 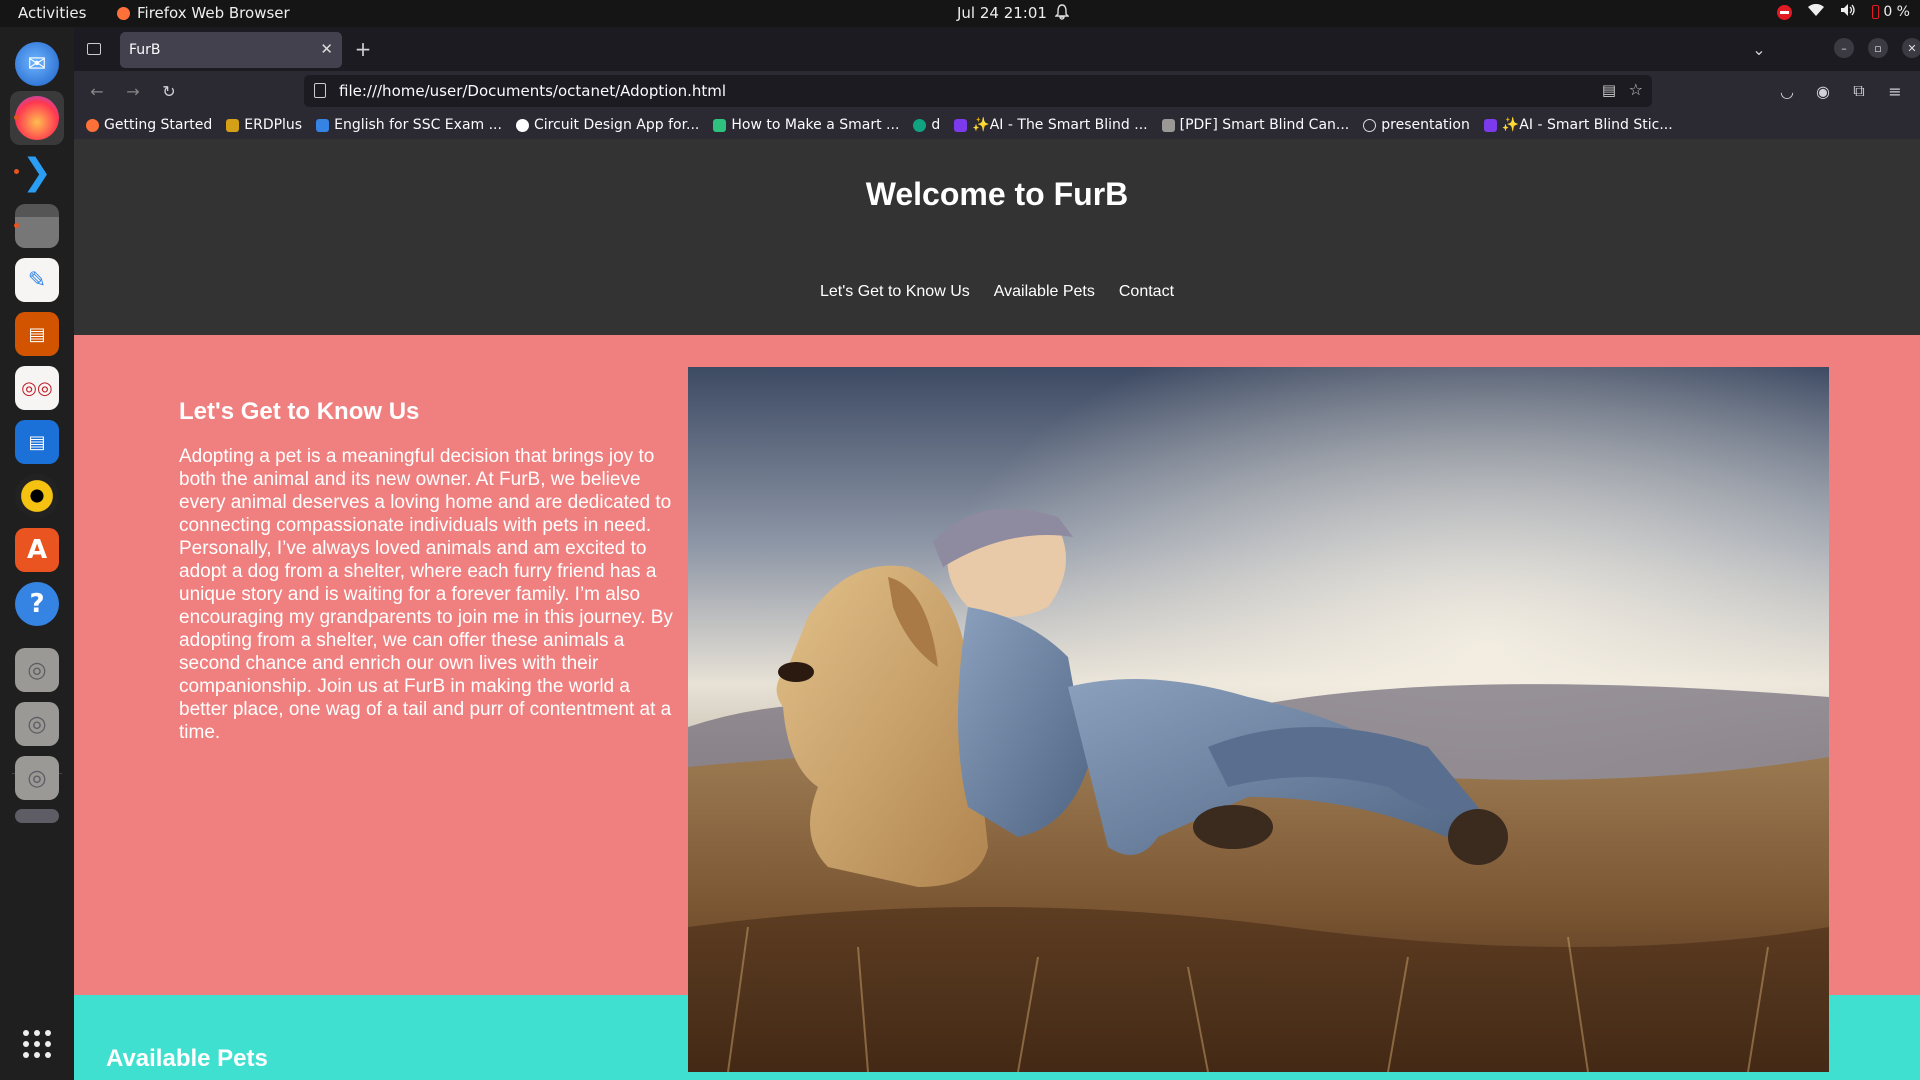 I want to click on account-button: ◉, so click(x=1823, y=91).